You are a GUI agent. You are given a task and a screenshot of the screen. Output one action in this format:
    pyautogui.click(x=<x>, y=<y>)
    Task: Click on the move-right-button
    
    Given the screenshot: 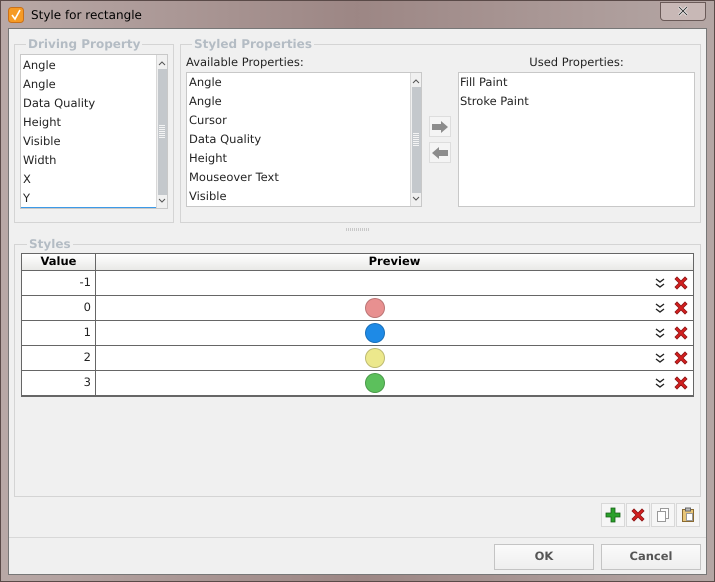 What is the action you would take?
    pyautogui.click(x=440, y=126)
    